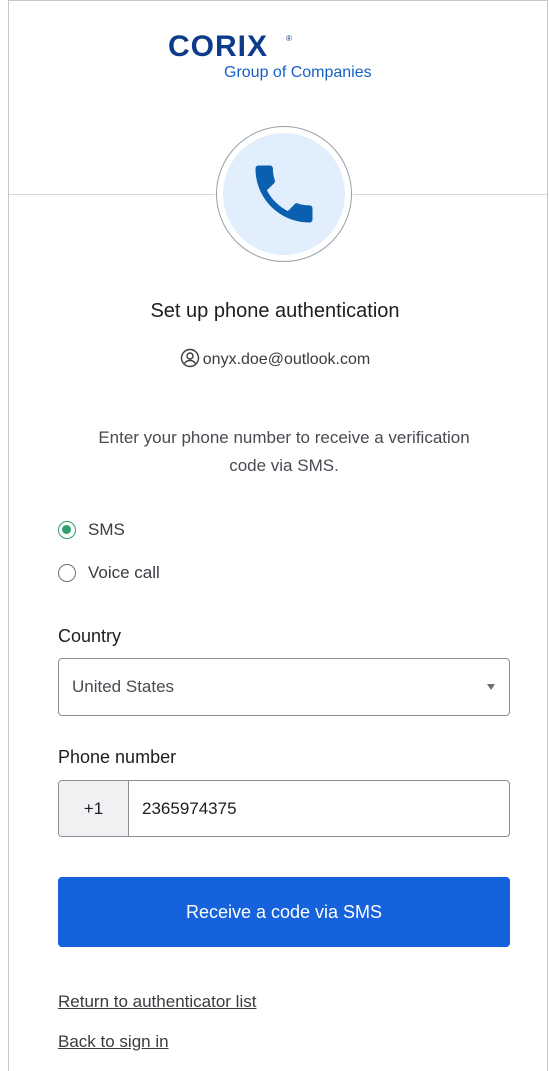 The height and width of the screenshot is (1071, 550). Describe the element at coordinates (67, 573) in the screenshot. I see `radio-voice-call` at that location.